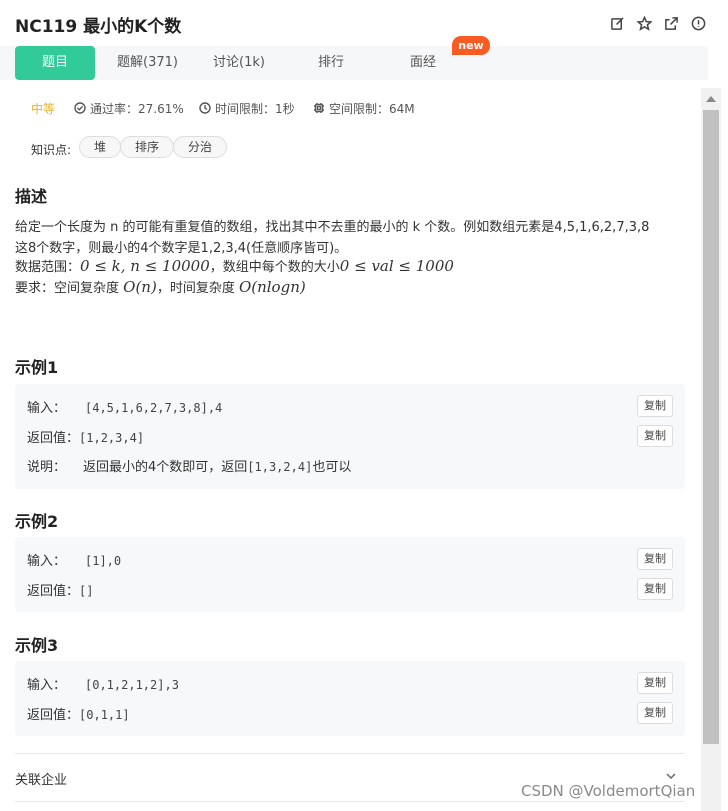 This screenshot has height=811, width=728. What do you see at coordinates (112, 438) in the screenshot?
I see `output-value: [1,2,3,4]` at bounding box center [112, 438].